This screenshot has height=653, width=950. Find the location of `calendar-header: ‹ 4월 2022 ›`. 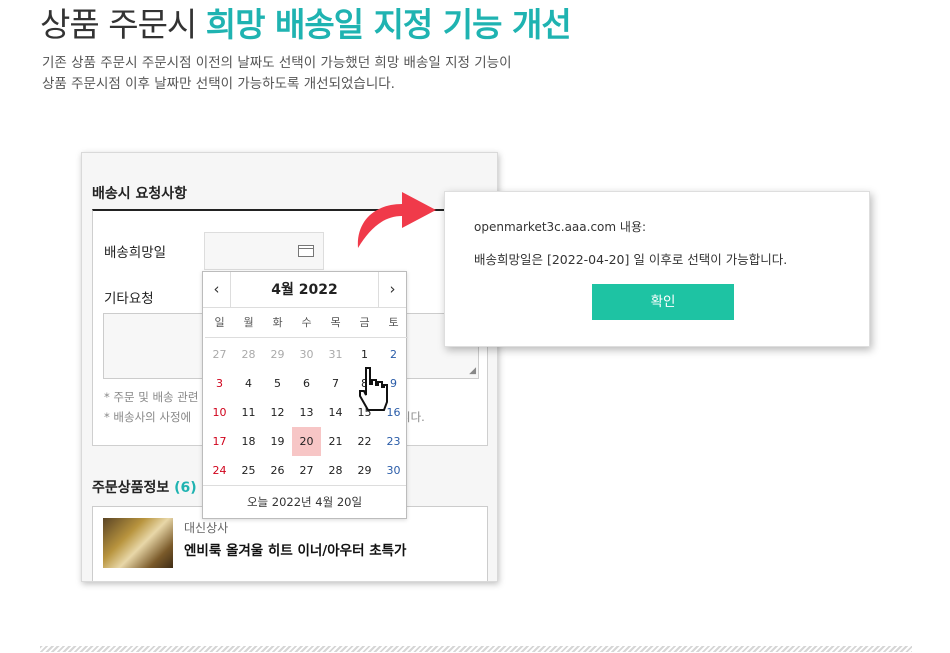

calendar-header: ‹ 4월 2022 › is located at coordinates (304, 290).